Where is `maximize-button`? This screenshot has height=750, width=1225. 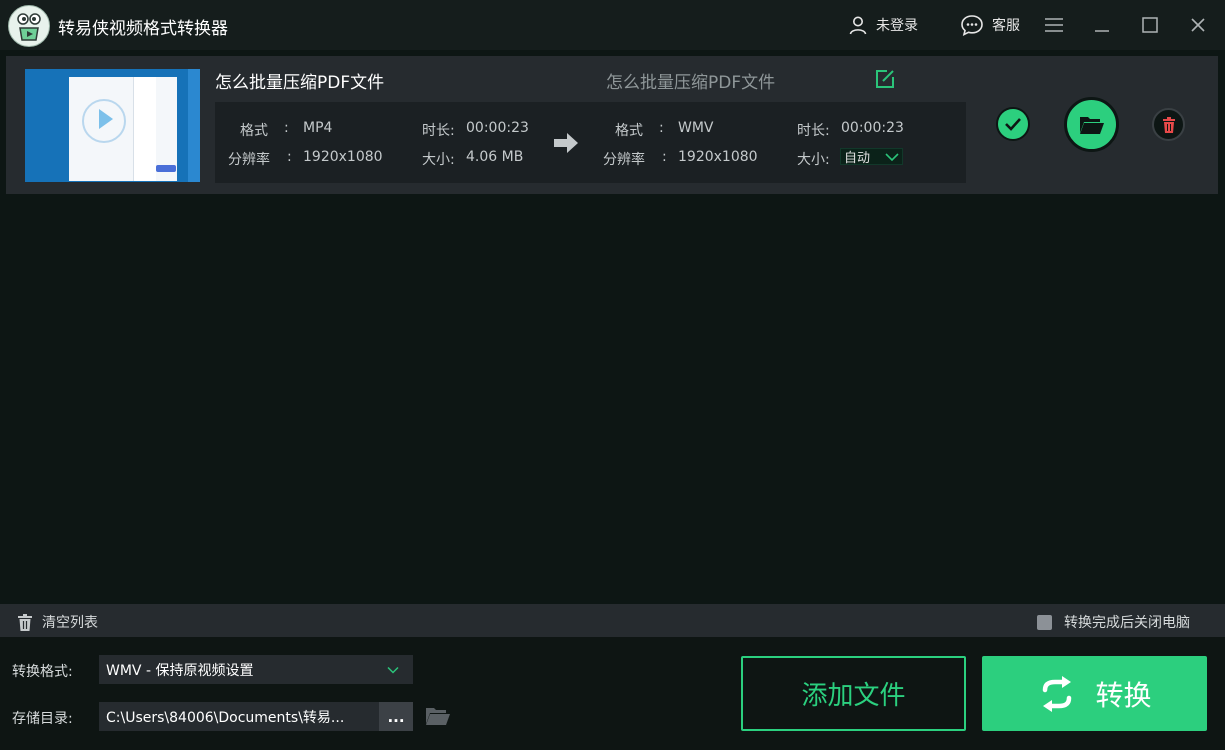 maximize-button is located at coordinates (1150, 25).